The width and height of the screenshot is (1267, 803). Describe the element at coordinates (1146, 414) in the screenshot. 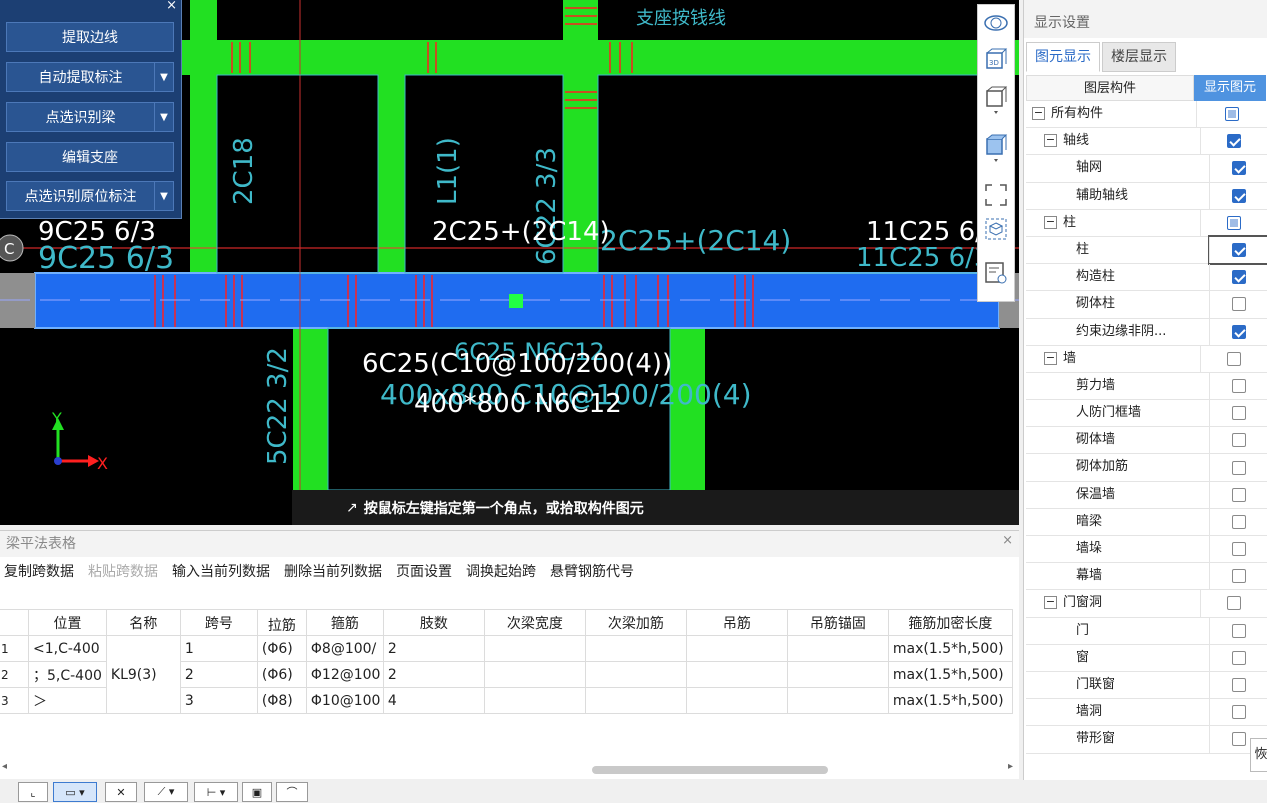

I see `layer-row: 人防门框墙` at that location.